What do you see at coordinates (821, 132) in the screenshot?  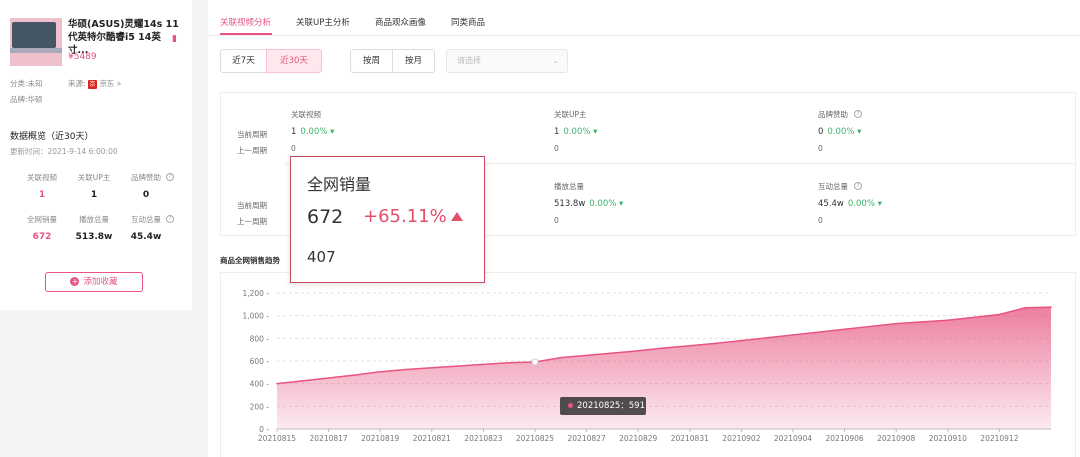 I see `metric-value: 0` at bounding box center [821, 132].